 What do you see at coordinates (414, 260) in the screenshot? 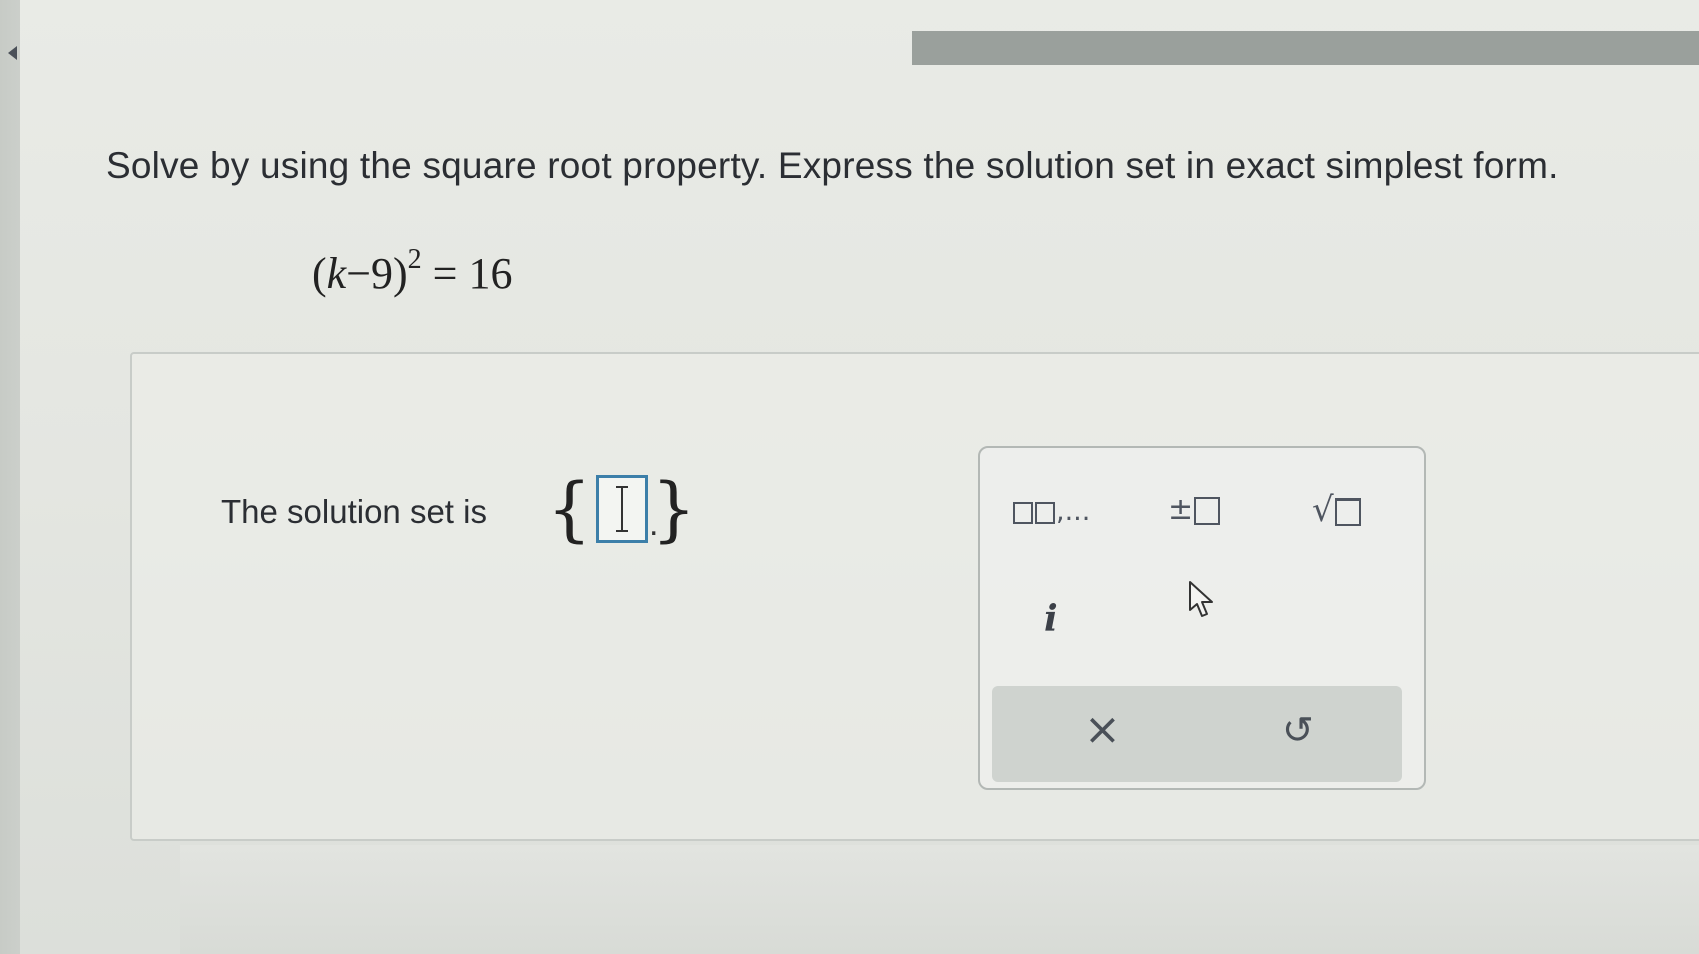
I see `equation-exponent: 2` at bounding box center [414, 260].